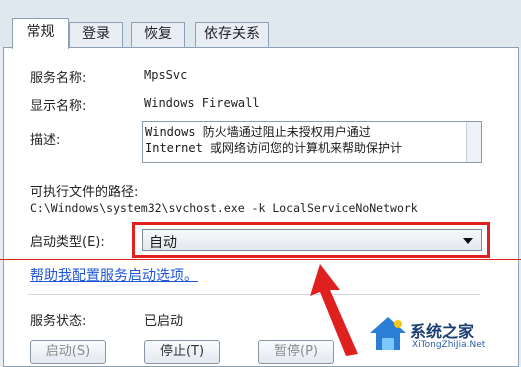  What do you see at coordinates (84, 192) in the screenshot?
I see `exec-path-label: 可执行文件的路径:` at bounding box center [84, 192].